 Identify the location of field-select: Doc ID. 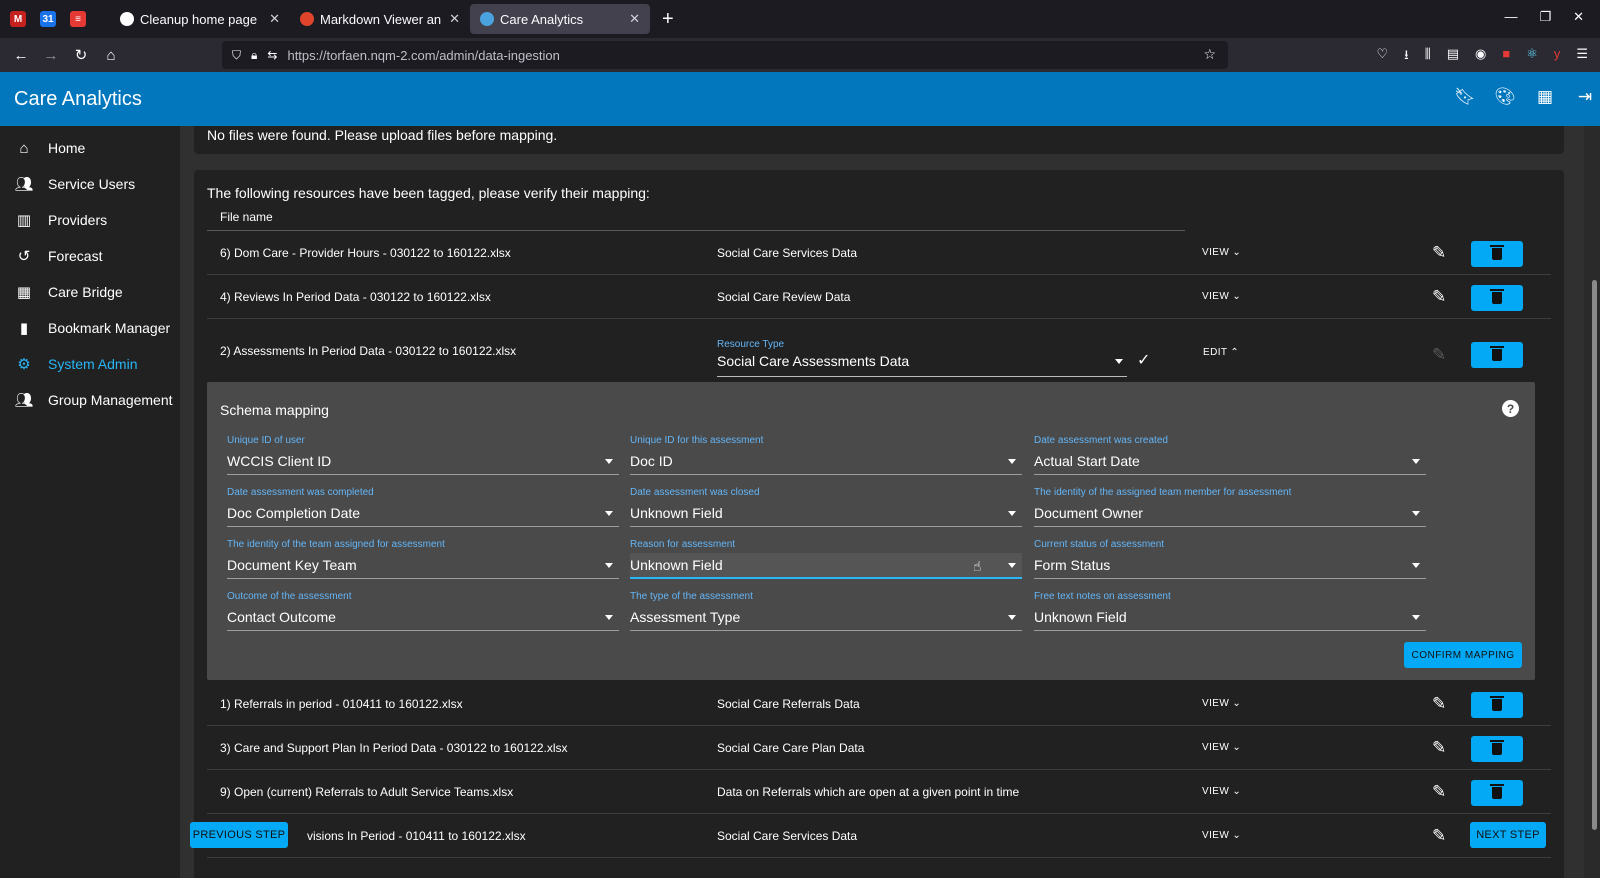
(826, 462).